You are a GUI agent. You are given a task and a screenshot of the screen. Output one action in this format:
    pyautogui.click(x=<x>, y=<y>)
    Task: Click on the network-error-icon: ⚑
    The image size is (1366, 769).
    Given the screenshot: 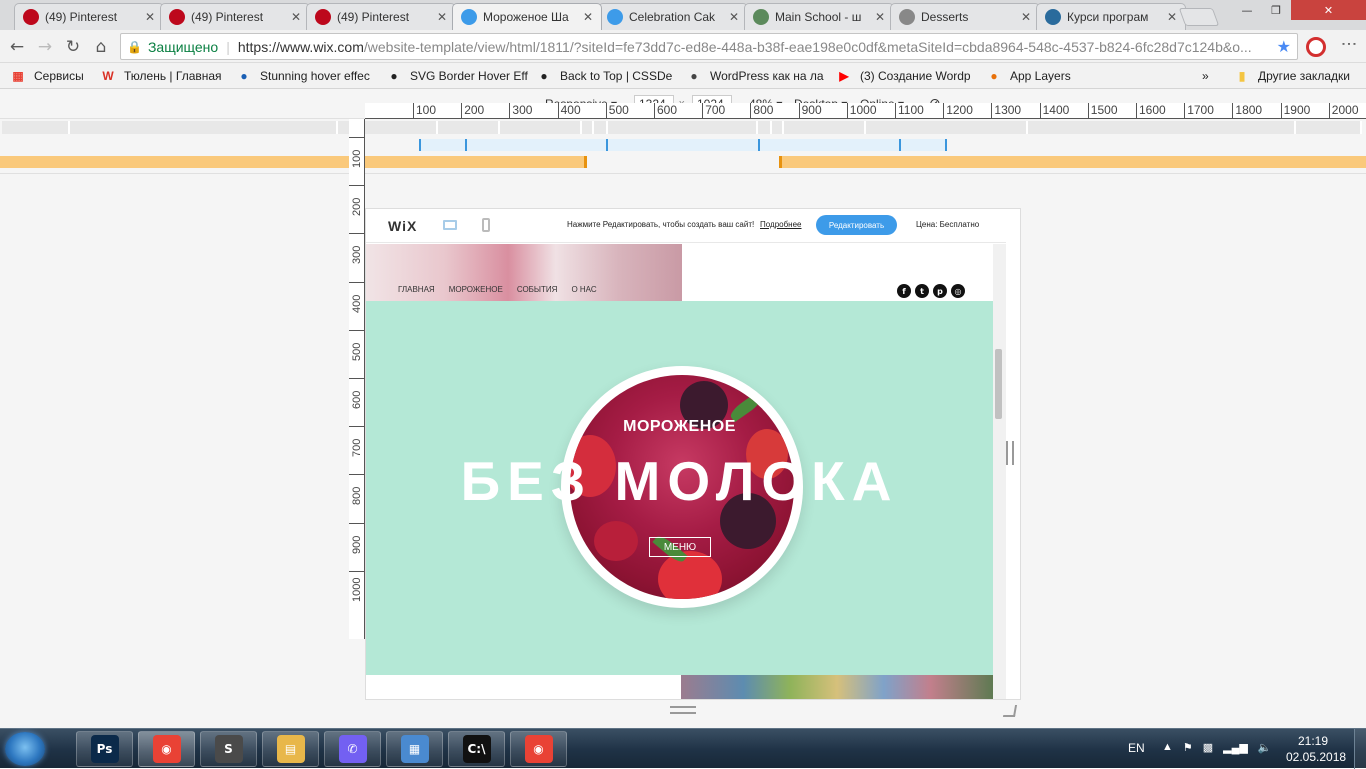 What is the action you would take?
    pyautogui.click(x=1188, y=747)
    